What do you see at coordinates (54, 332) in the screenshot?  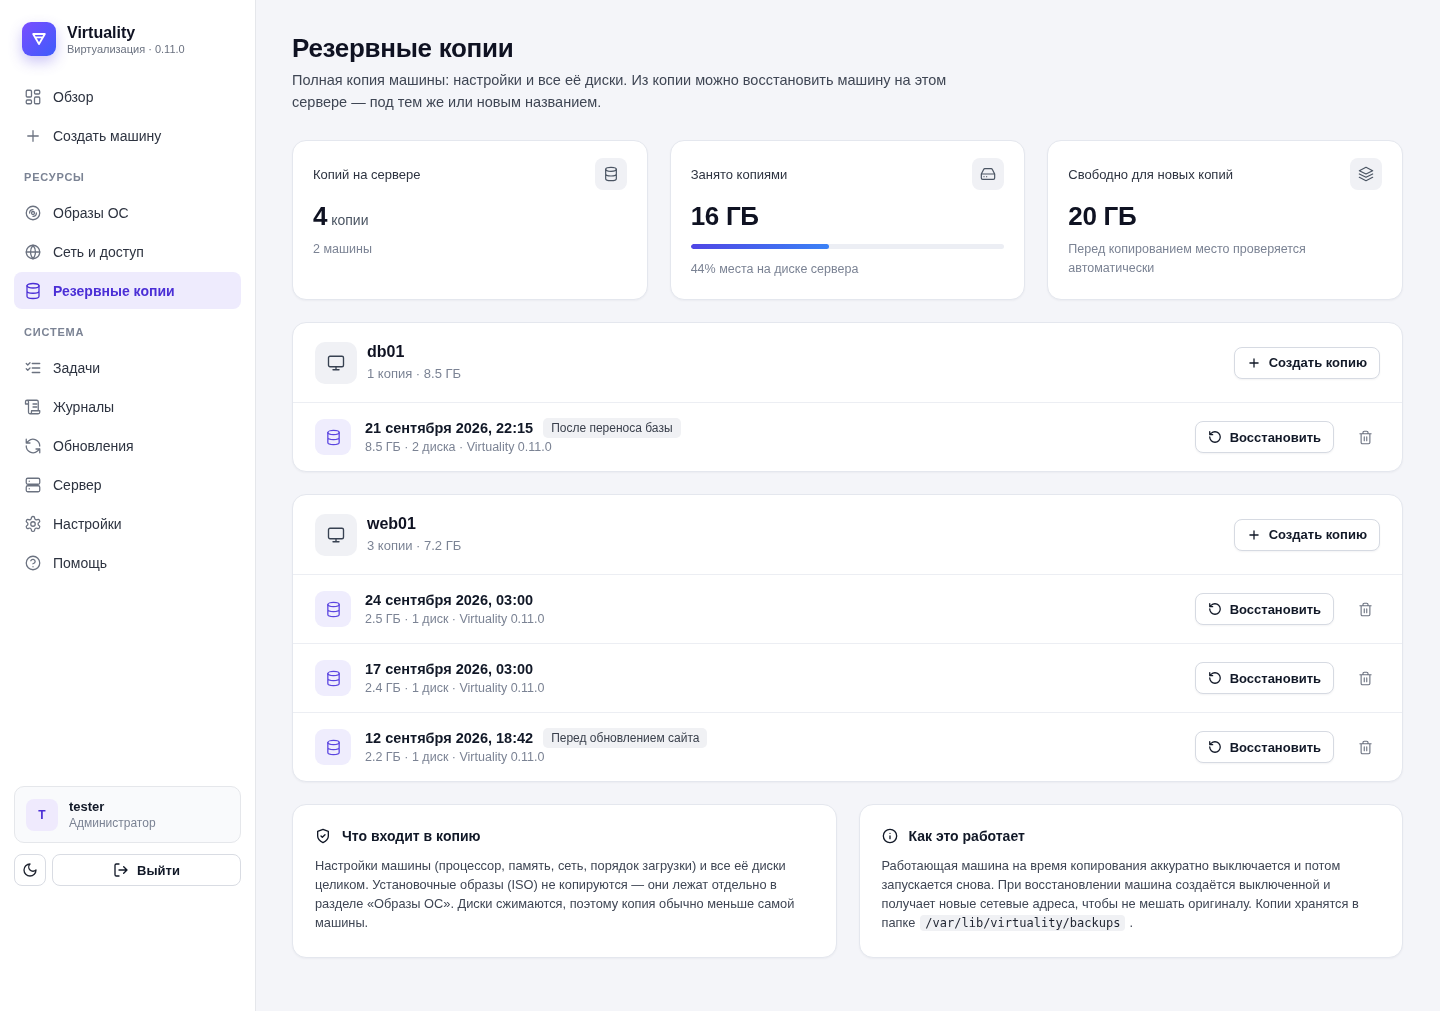 I see `section-label: СИСТЕМА` at bounding box center [54, 332].